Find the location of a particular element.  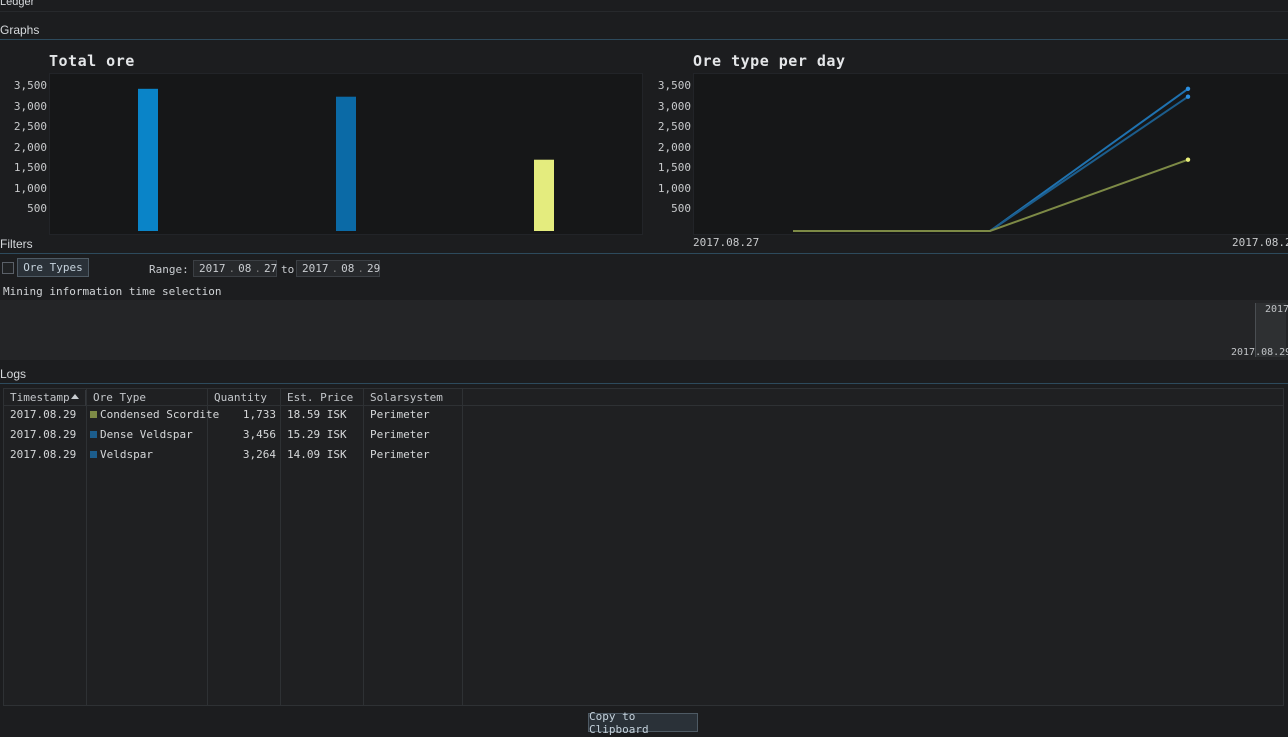

total-ore-title: Total ore is located at coordinates (92, 61).